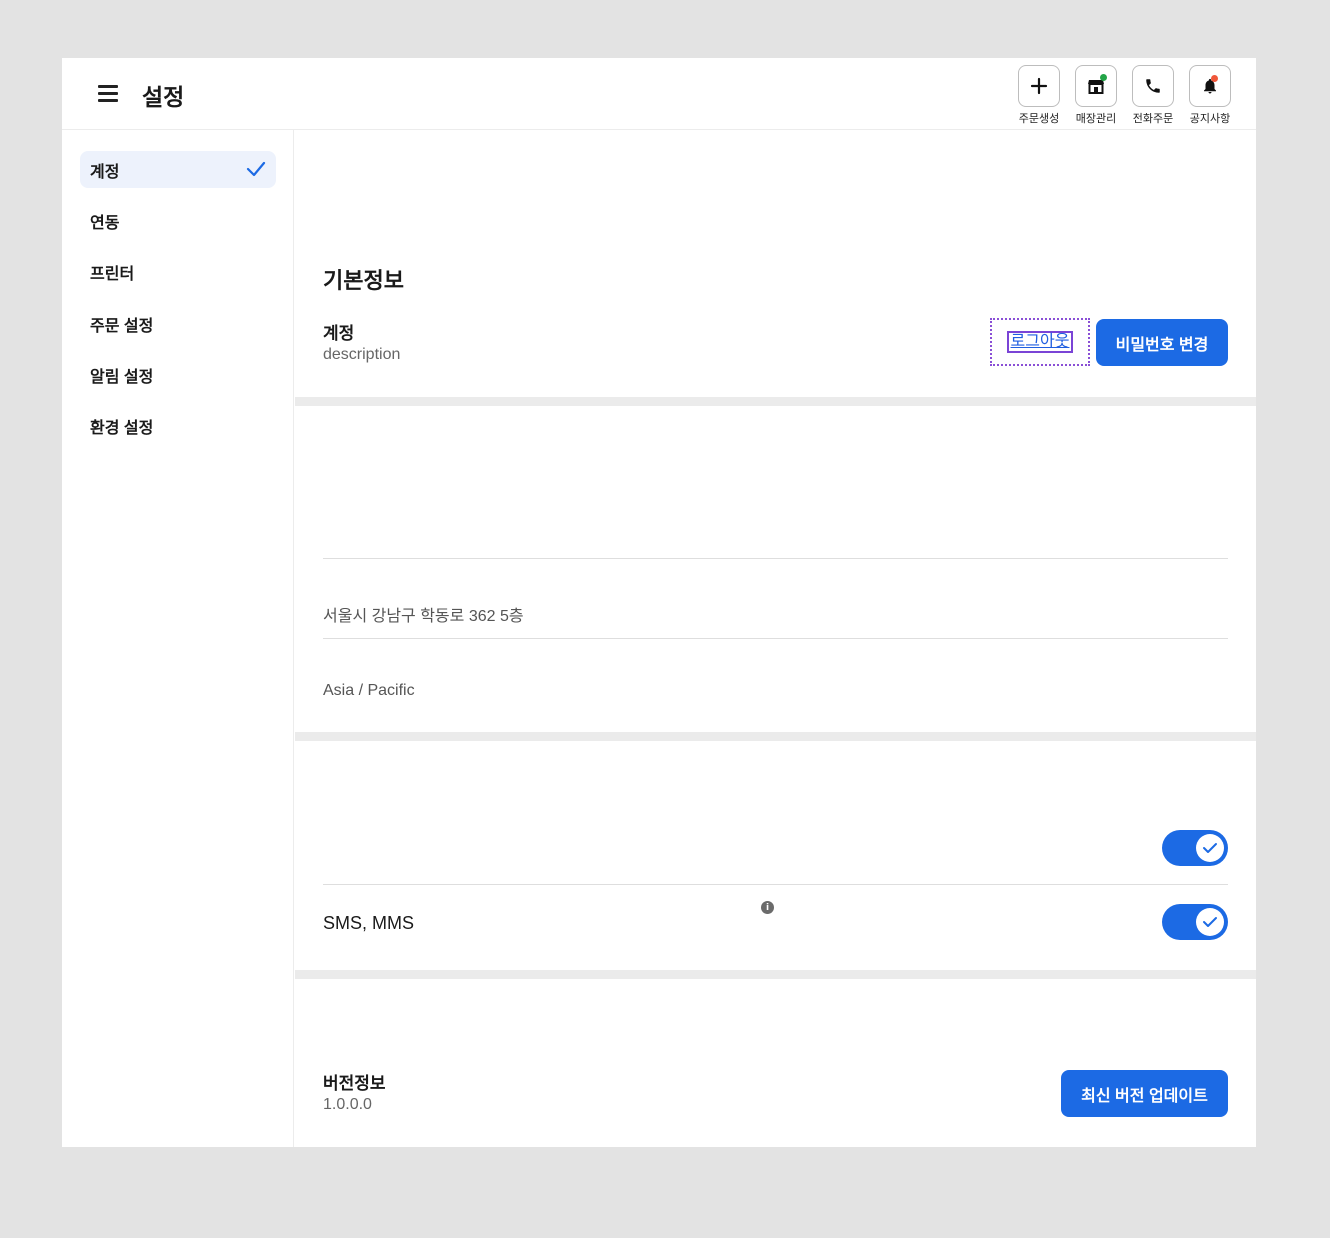 This screenshot has height=1238, width=1330. I want to click on version-value: 1.0.0.0, so click(347, 1104).